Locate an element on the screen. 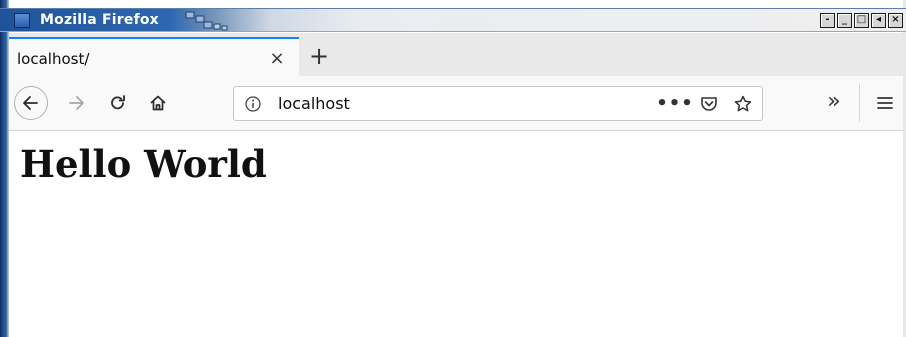 The height and width of the screenshot is (337, 906). window-restore-button: _ is located at coordinates (844, 20).